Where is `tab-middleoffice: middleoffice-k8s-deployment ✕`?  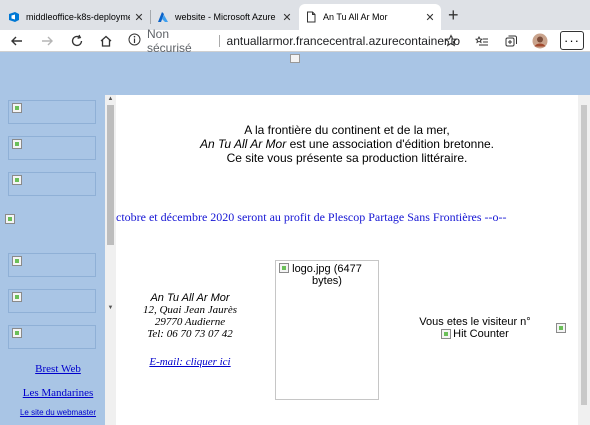 tab-middleoffice: middleoffice-k8s-deployment ✕ is located at coordinates (76, 17).